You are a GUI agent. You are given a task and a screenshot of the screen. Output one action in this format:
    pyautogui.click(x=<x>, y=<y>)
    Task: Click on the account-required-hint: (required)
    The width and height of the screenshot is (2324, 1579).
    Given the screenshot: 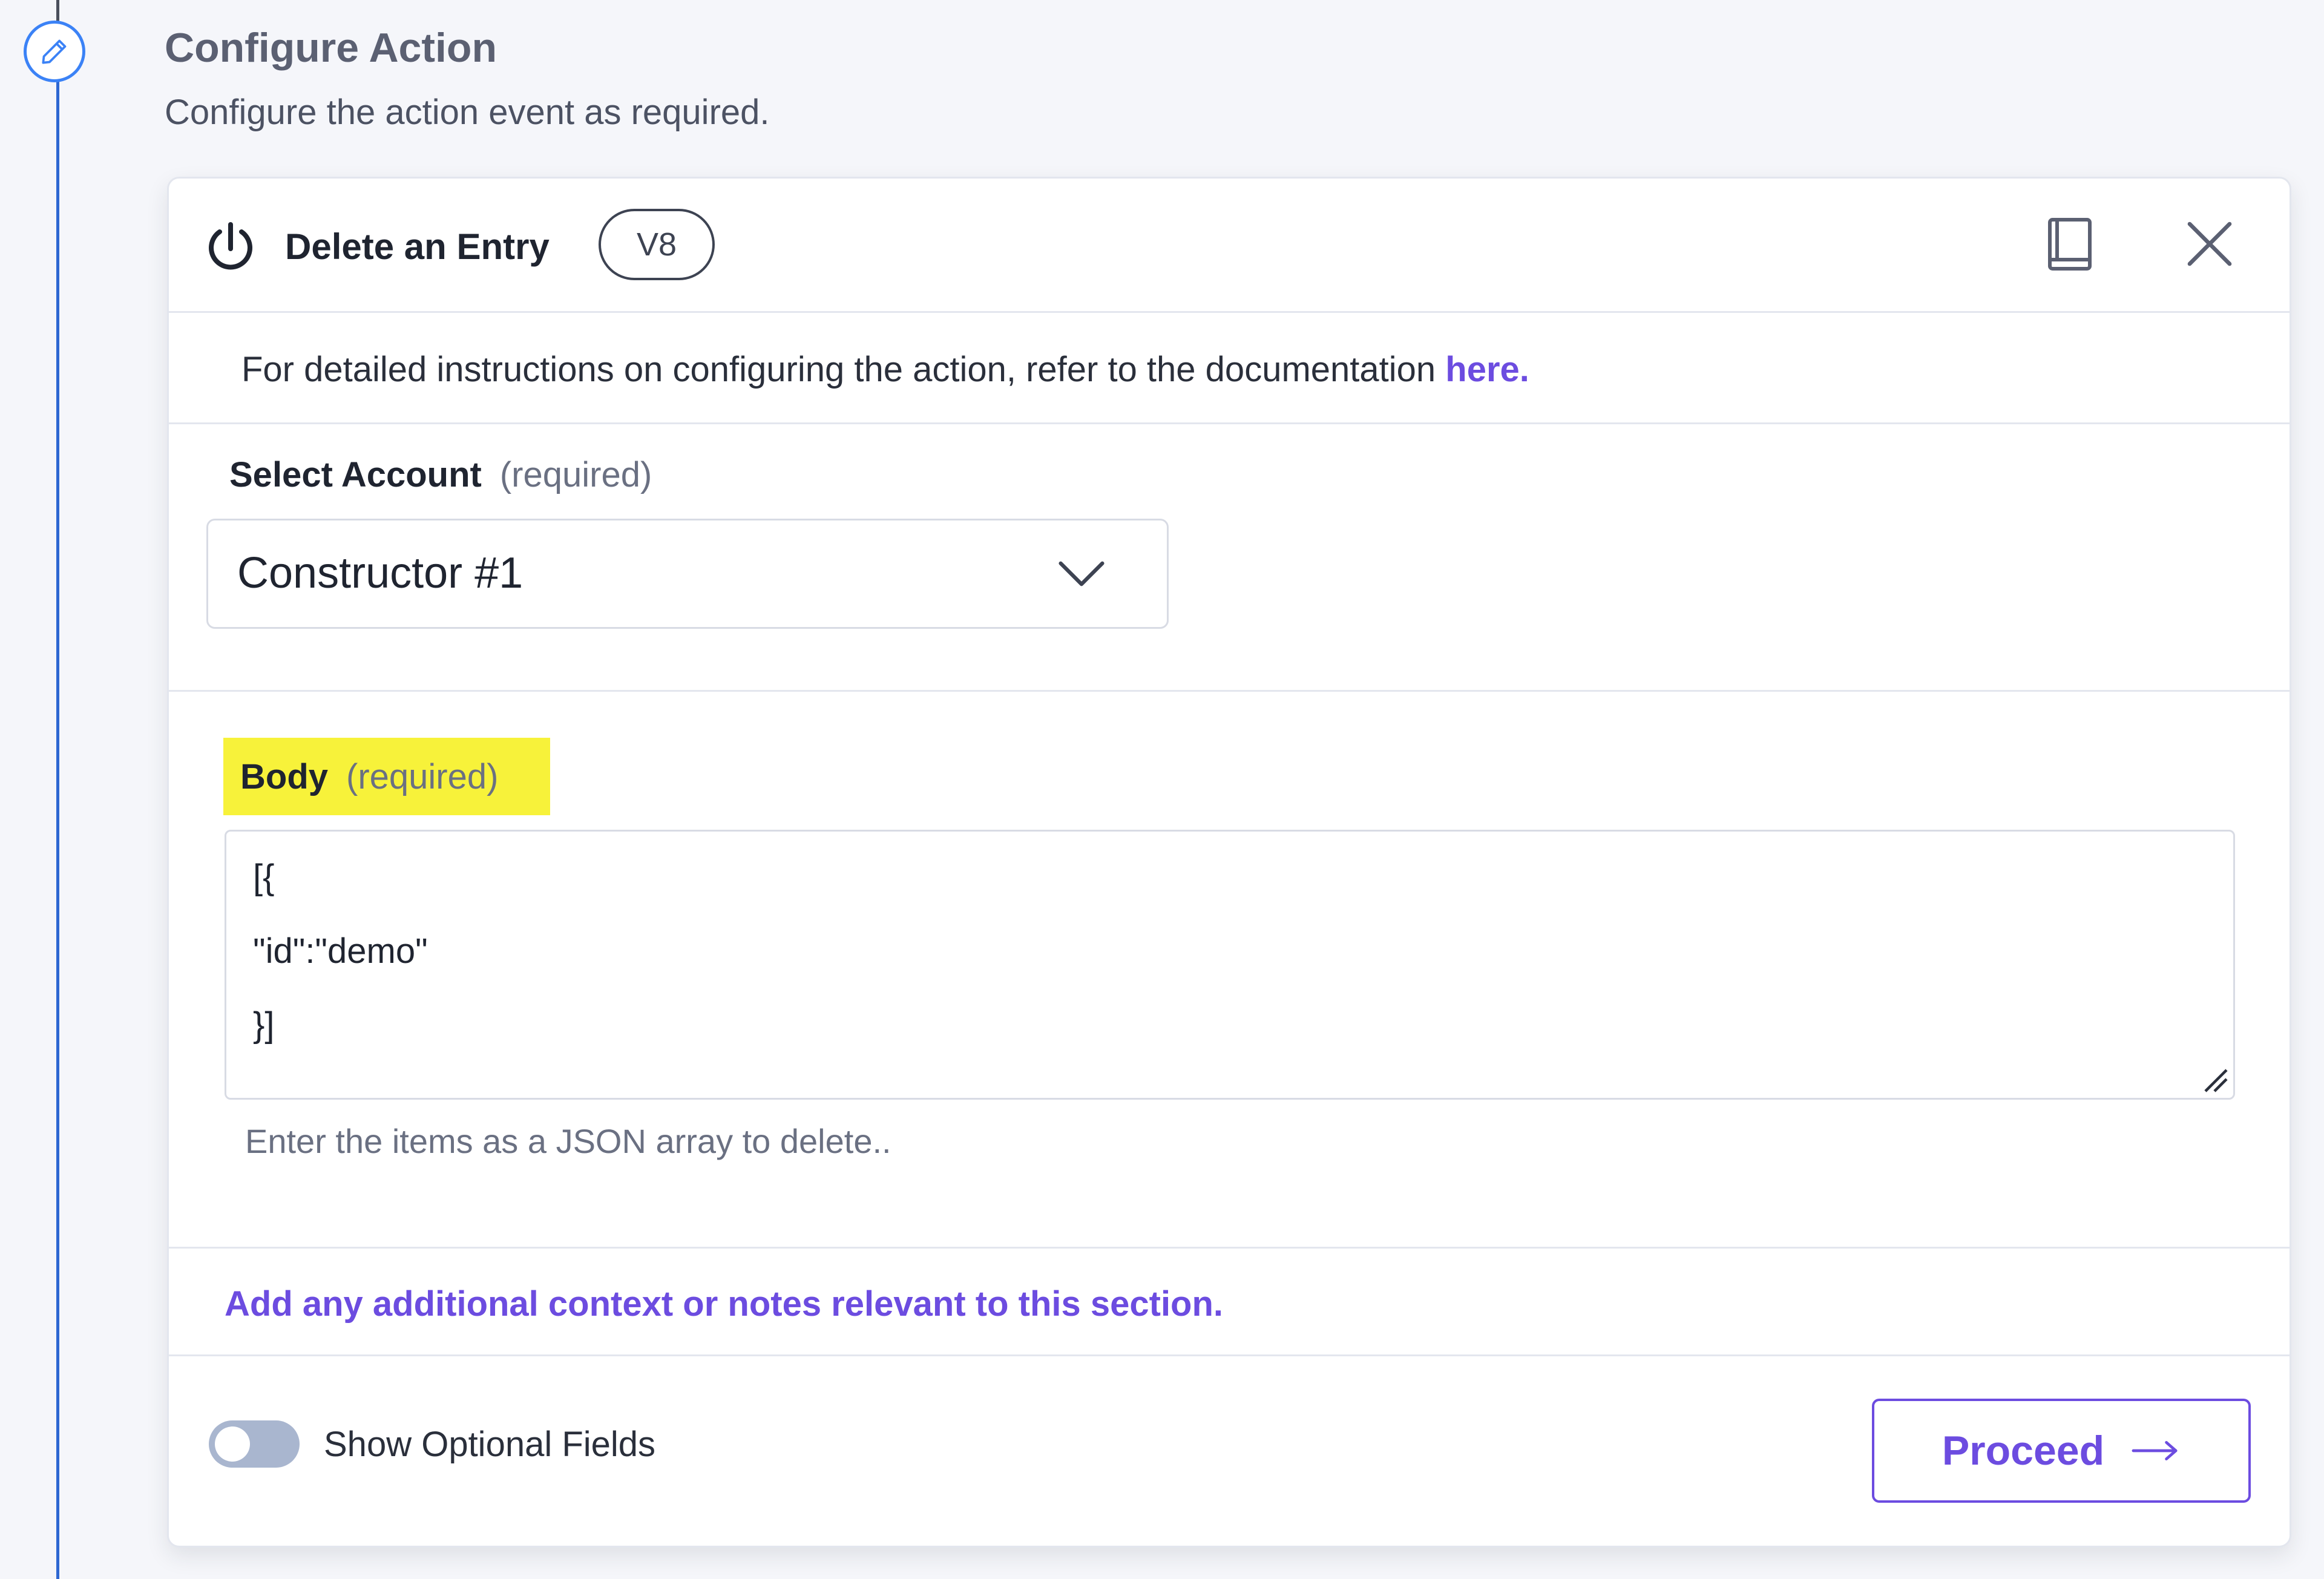 What is the action you would take?
    pyautogui.click(x=575, y=474)
    